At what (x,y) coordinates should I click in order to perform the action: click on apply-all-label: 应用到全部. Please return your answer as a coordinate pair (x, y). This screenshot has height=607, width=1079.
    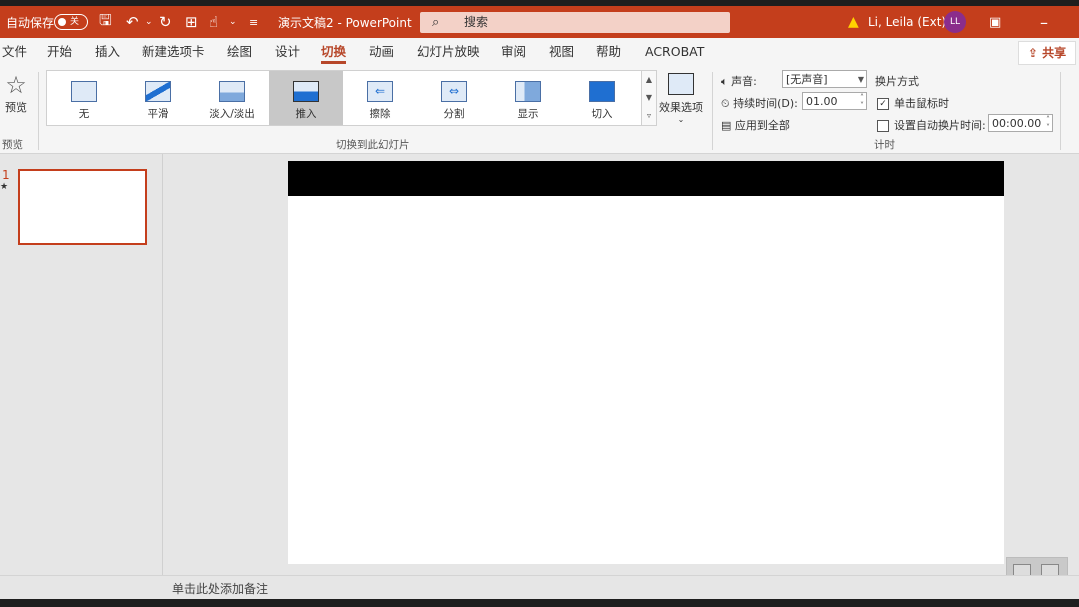
    Looking at the image, I should click on (762, 125).